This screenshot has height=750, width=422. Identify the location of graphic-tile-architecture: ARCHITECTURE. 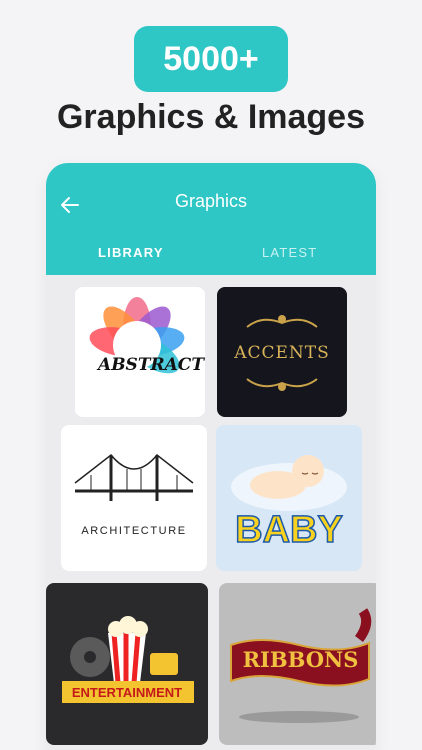
(134, 498).